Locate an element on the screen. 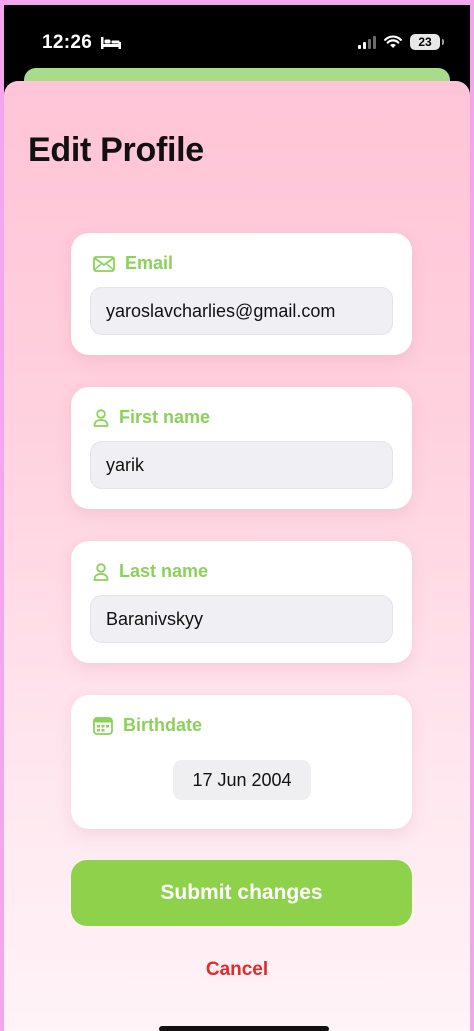  email-card: Email yaroslavcharlies@gmail.com is located at coordinates (241, 294).